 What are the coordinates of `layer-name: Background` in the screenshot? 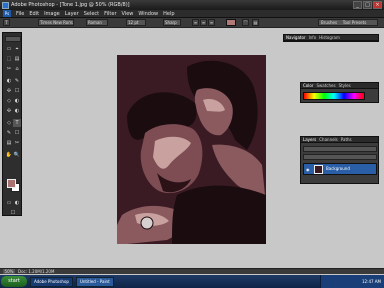 It's located at (338, 168).